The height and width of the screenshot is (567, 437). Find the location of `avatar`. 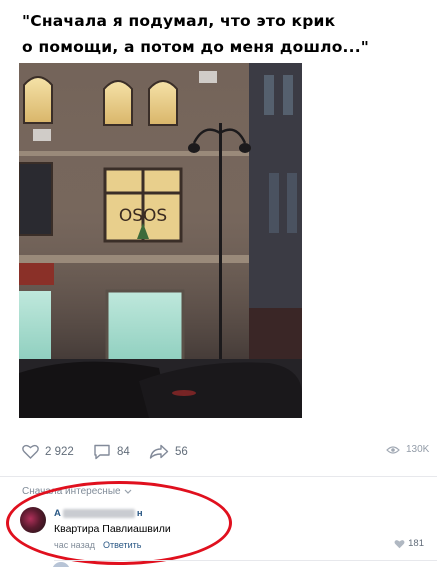

avatar is located at coordinates (61, 564).